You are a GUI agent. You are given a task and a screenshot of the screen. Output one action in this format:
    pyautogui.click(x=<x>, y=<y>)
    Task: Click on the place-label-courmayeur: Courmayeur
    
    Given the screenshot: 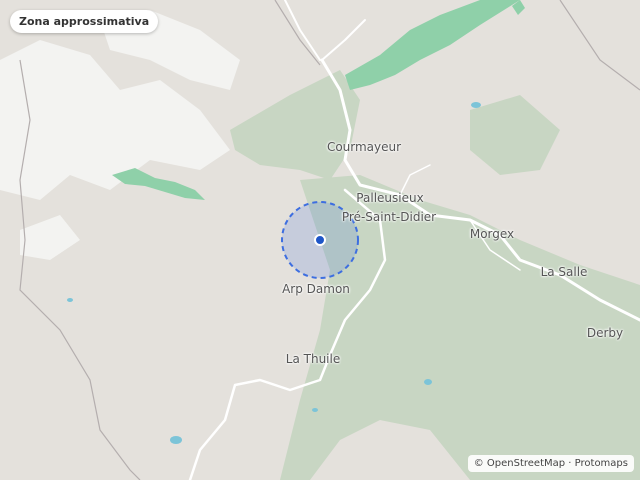 What is the action you would take?
    pyautogui.click(x=364, y=147)
    